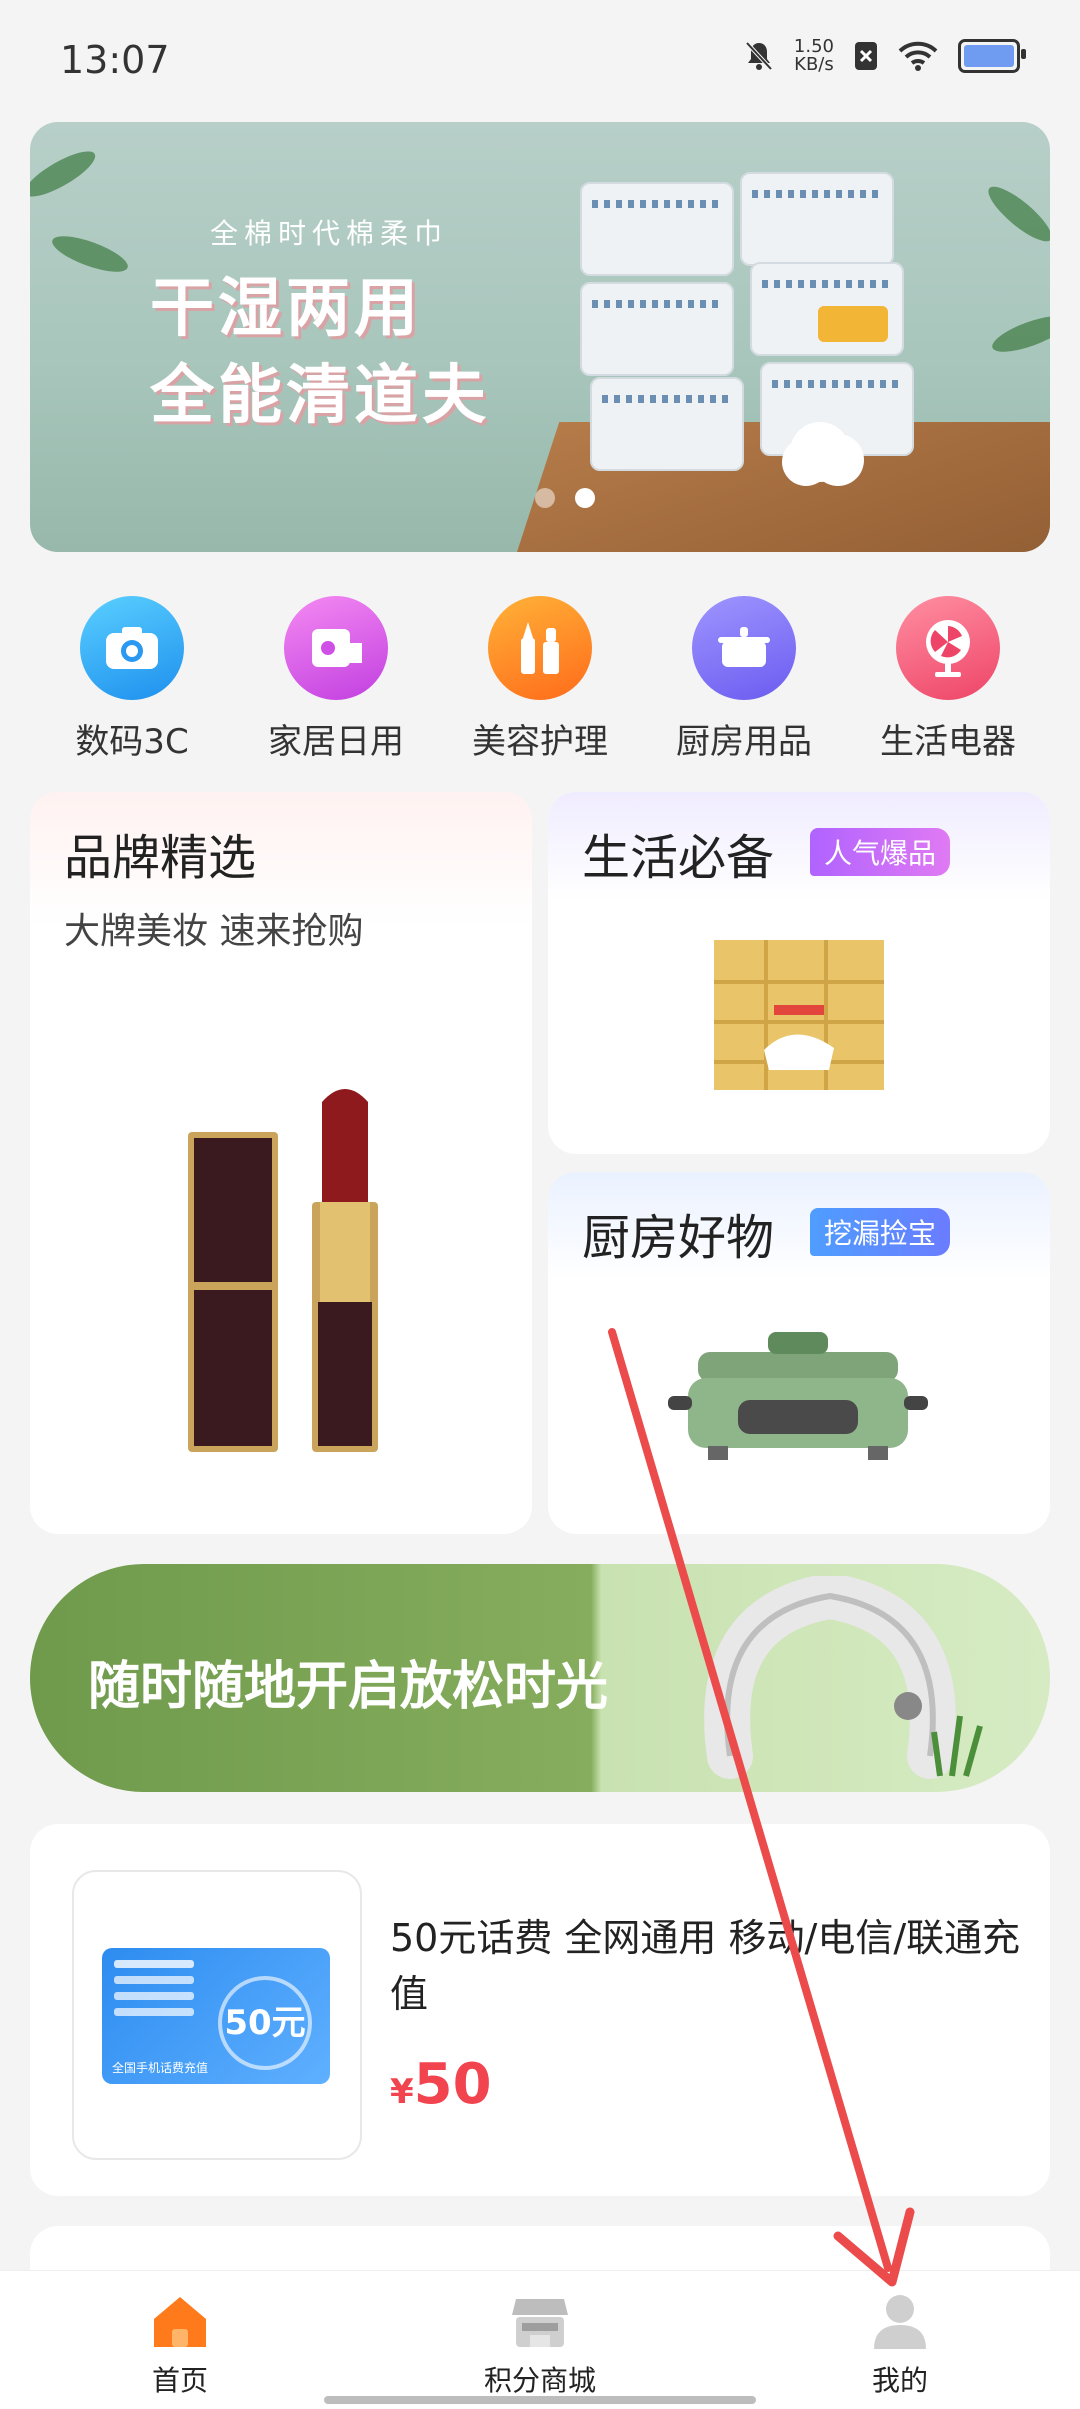  I want to click on battery-icon, so click(992, 56).